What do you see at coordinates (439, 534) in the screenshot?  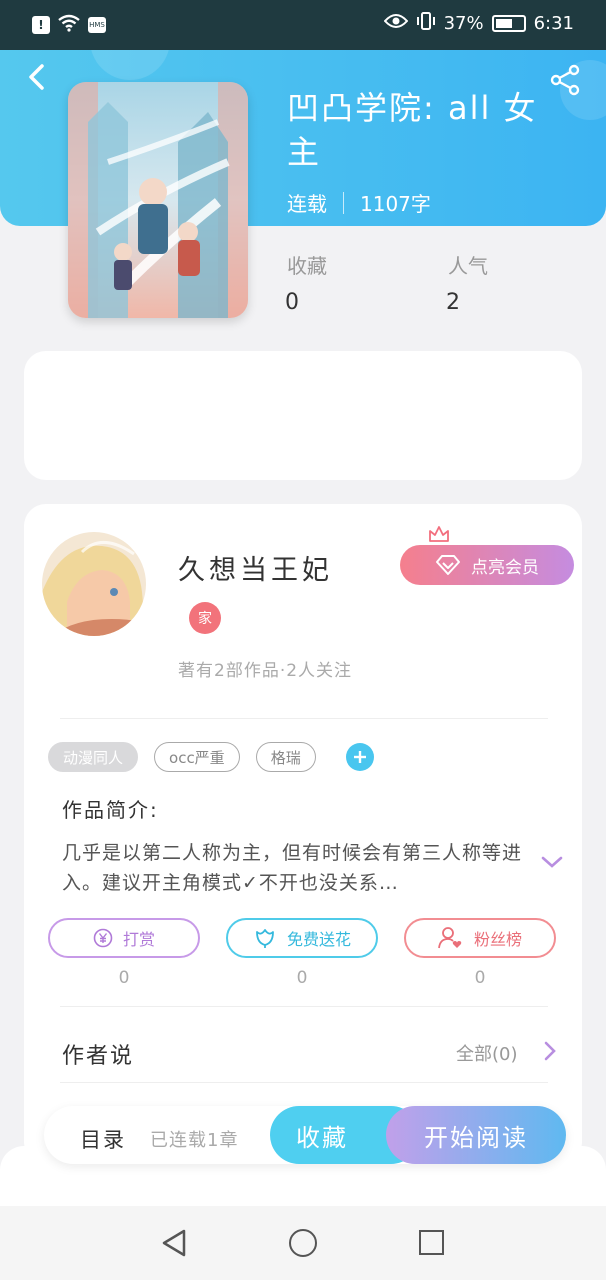 I see `crown-icon` at bounding box center [439, 534].